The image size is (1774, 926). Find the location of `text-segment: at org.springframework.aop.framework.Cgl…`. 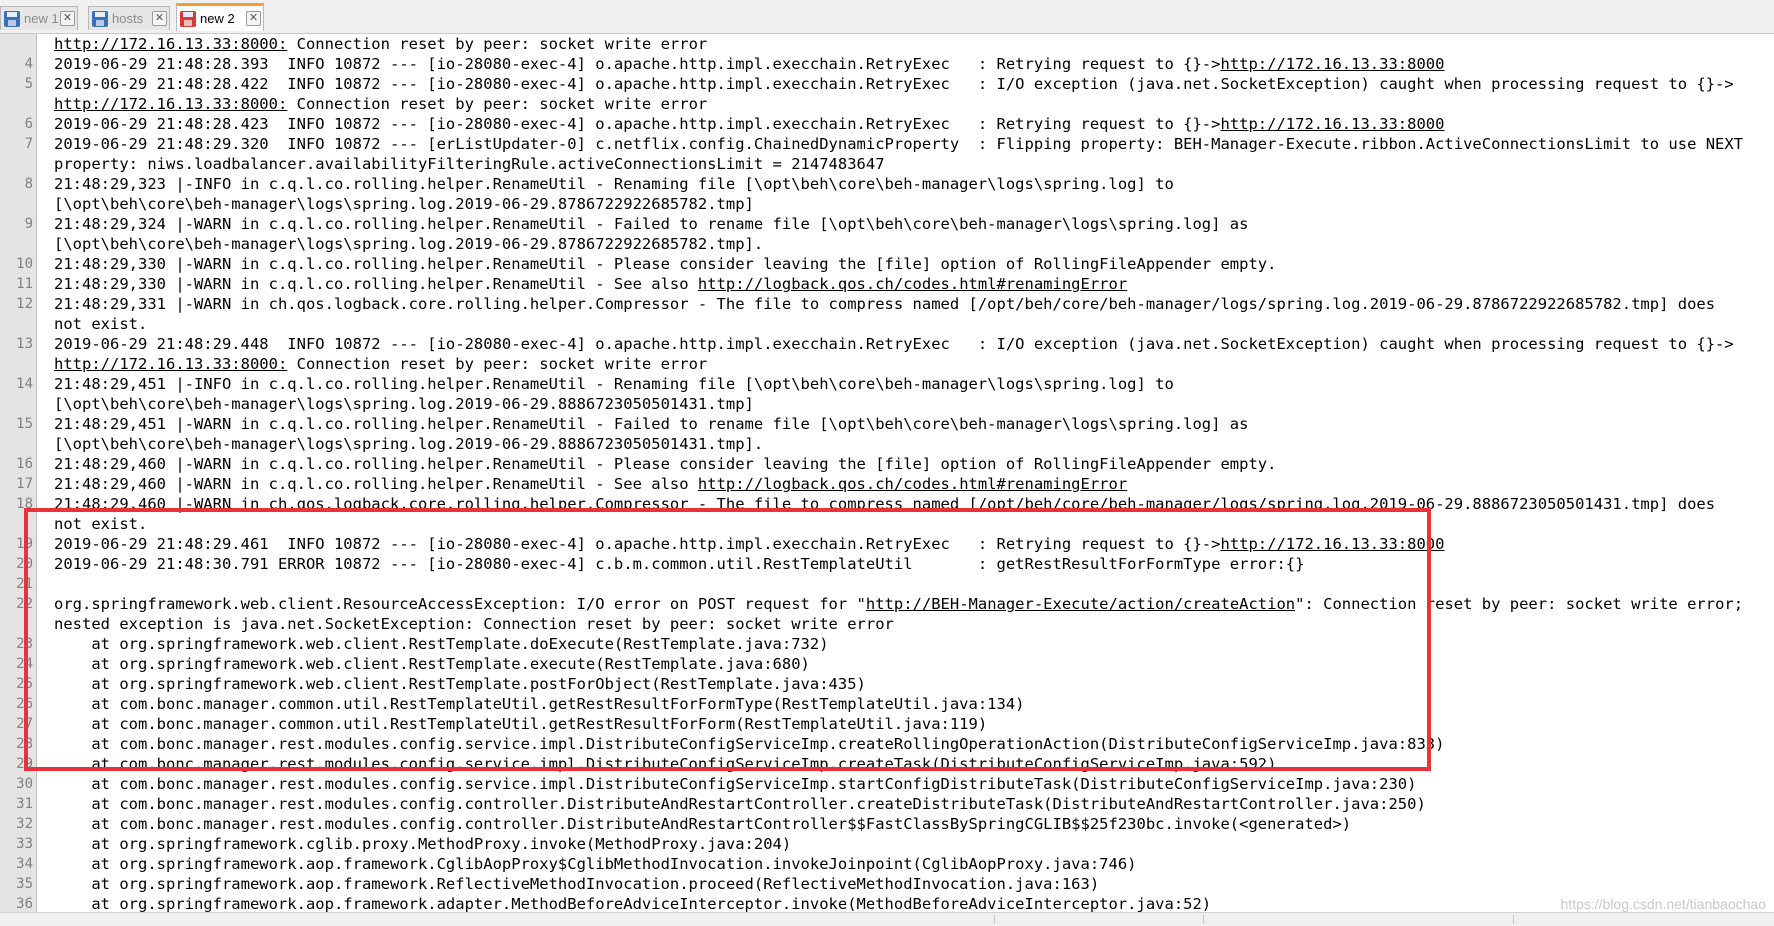

text-segment: at org.springframework.aop.framework.Cgl… is located at coordinates (595, 864).